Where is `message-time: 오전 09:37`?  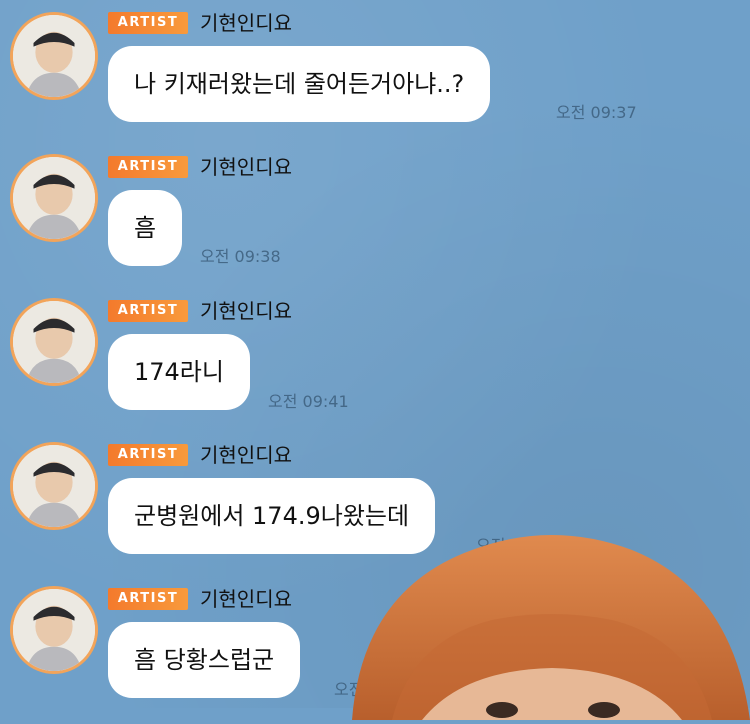 message-time: 오전 09:37 is located at coordinates (596, 112).